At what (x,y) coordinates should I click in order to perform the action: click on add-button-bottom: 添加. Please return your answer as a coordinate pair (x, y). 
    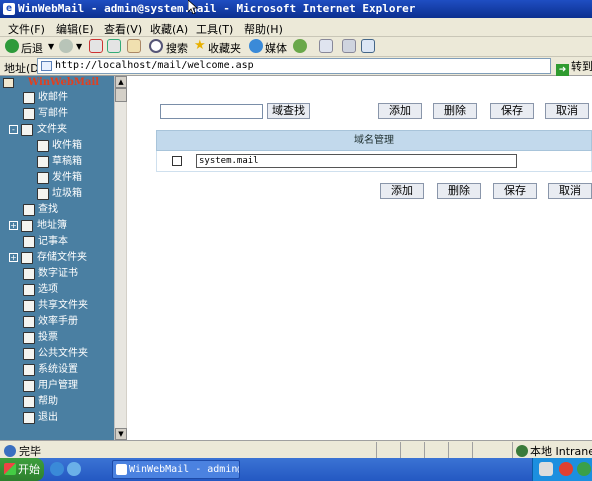
    Looking at the image, I should click on (402, 191).